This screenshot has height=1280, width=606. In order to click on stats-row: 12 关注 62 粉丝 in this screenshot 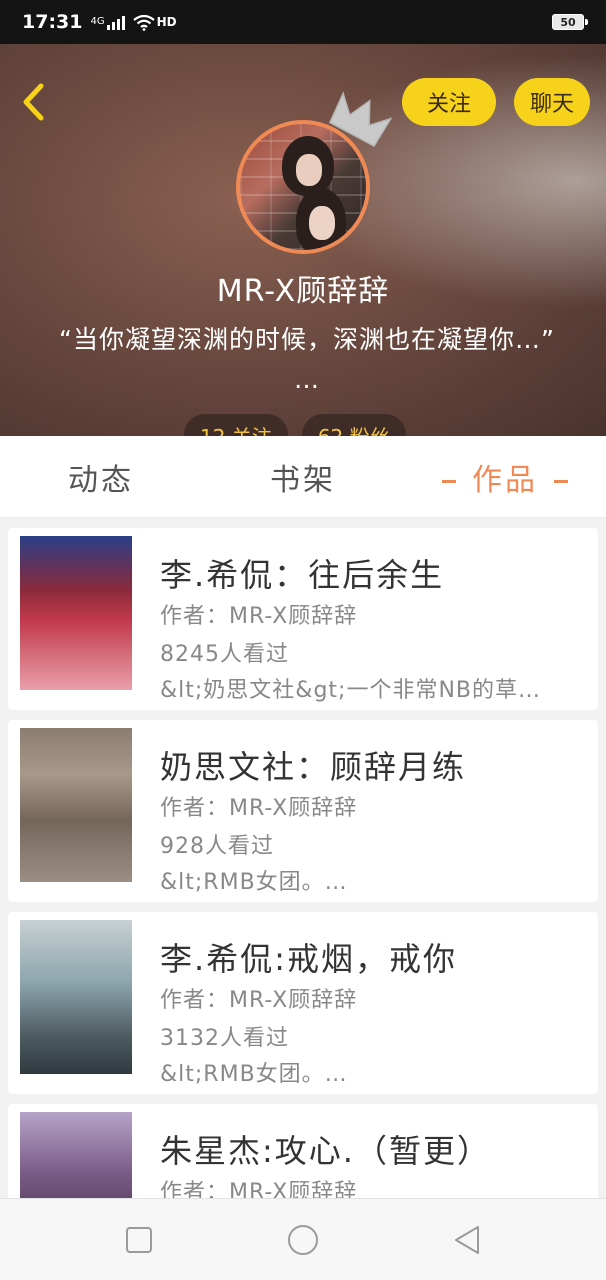, I will do `click(295, 425)`.